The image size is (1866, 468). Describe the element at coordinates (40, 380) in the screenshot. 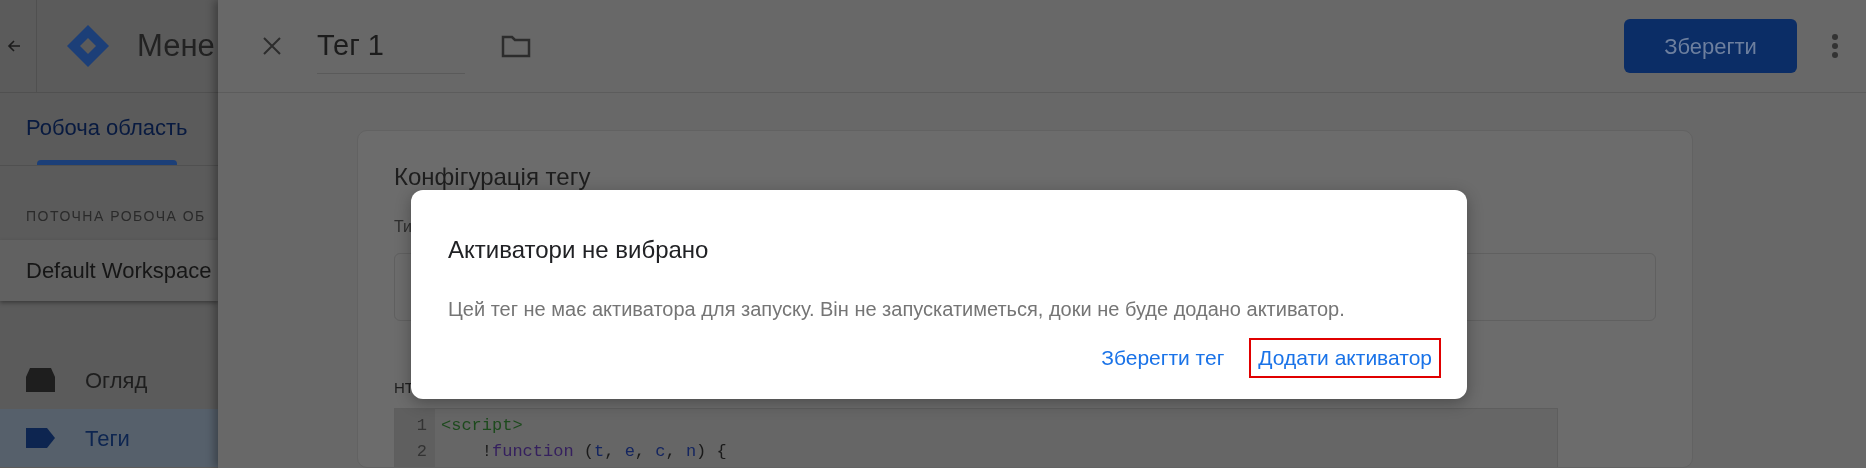

I see `tray-icon` at that location.